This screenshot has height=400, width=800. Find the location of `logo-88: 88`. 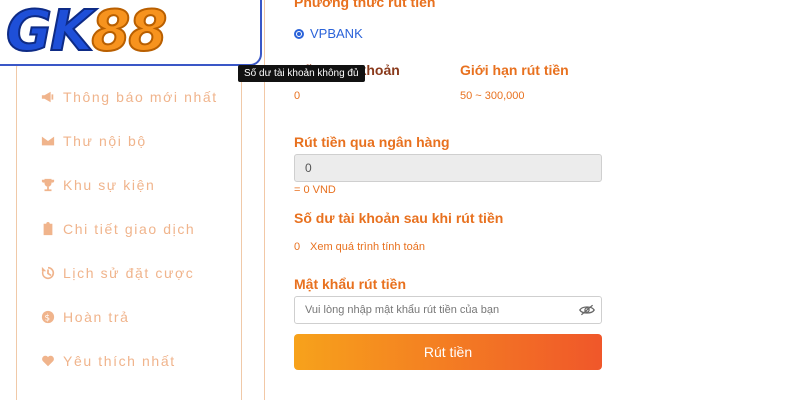

logo-88: 88 is located at coordinates (129, 32).